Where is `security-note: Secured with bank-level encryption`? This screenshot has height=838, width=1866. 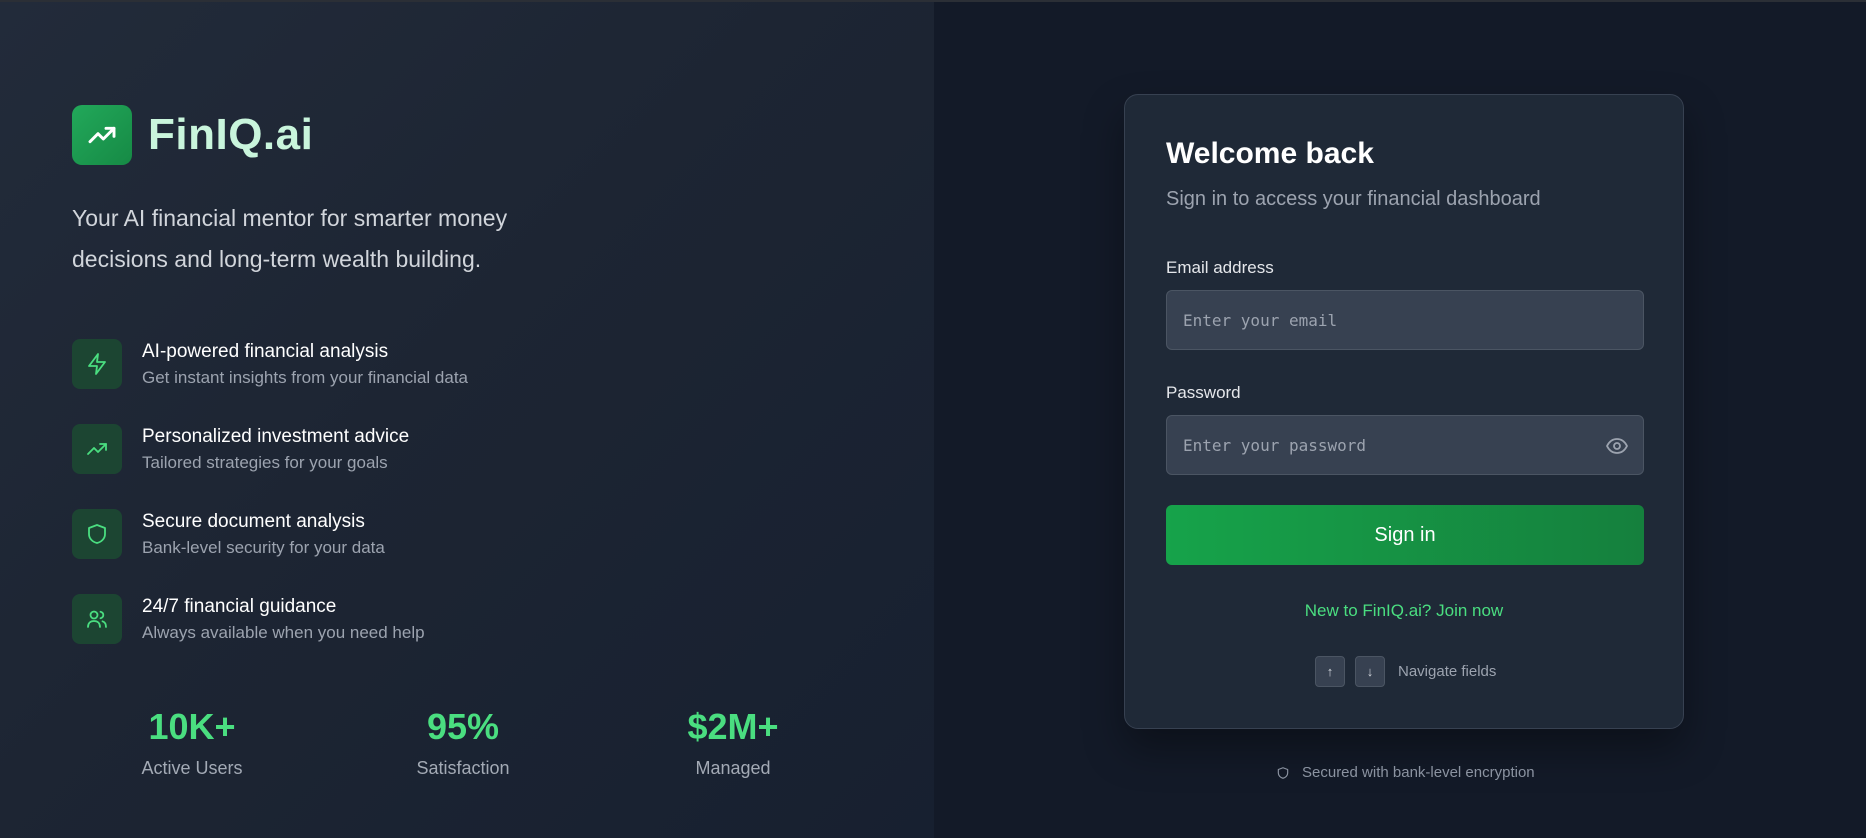
security-note: Secured with bank-level encryption is located at coordinates (1405, 772).